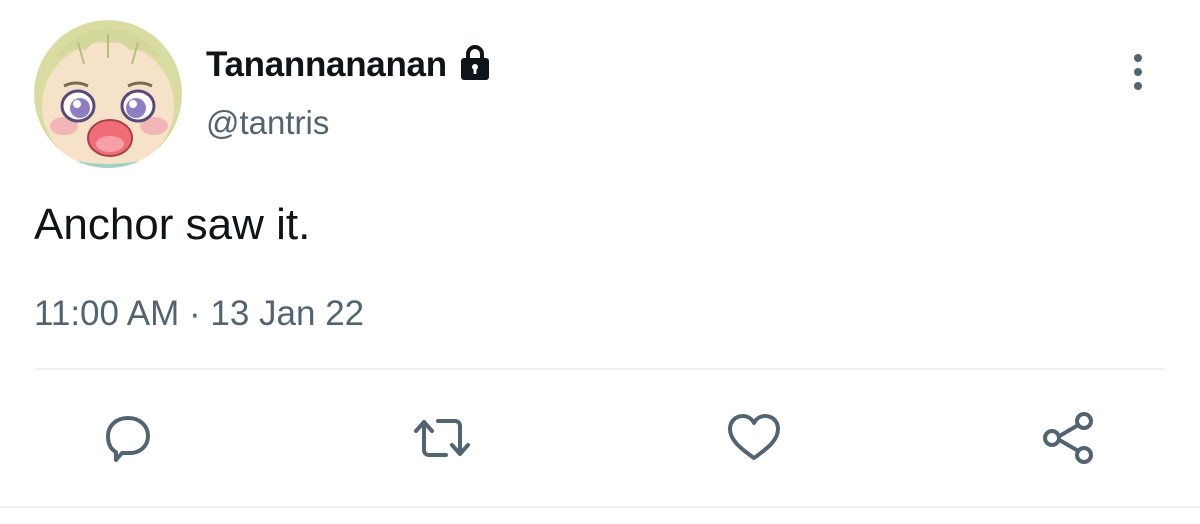 The width and height of the screenshot is (1200, 524). I want to click on retweet-icon, so click(442, 438).